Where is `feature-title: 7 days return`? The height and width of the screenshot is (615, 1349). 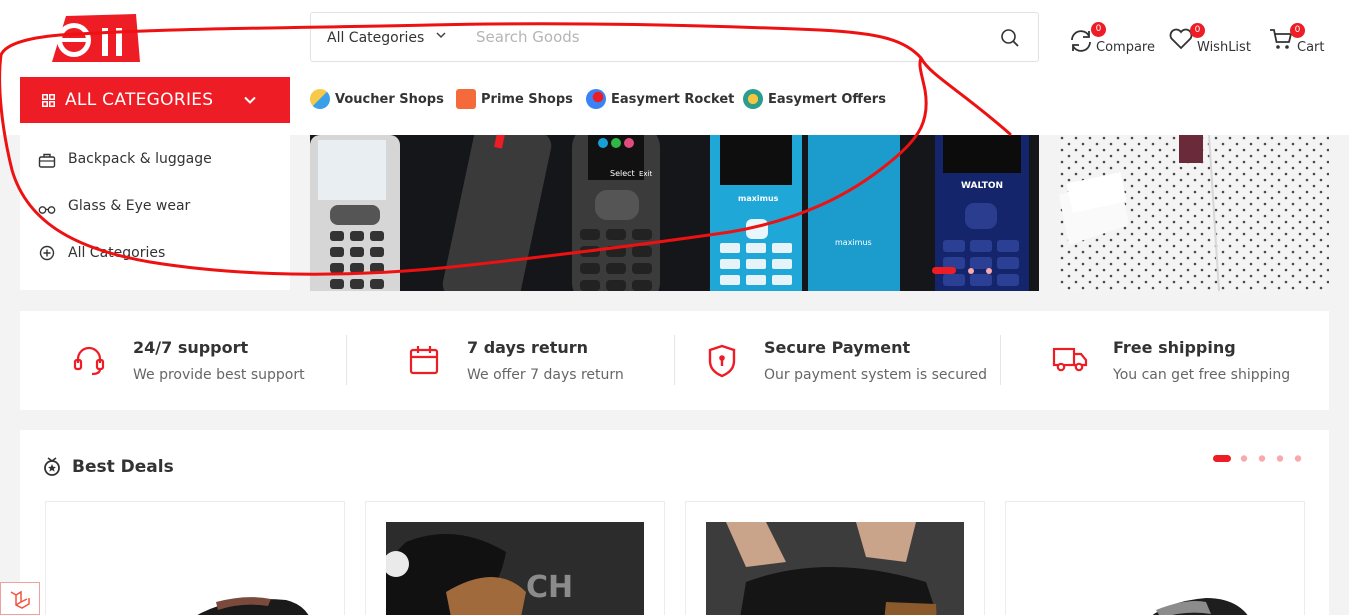
feature-title: 7 days return is located at coordinates (528, 347).